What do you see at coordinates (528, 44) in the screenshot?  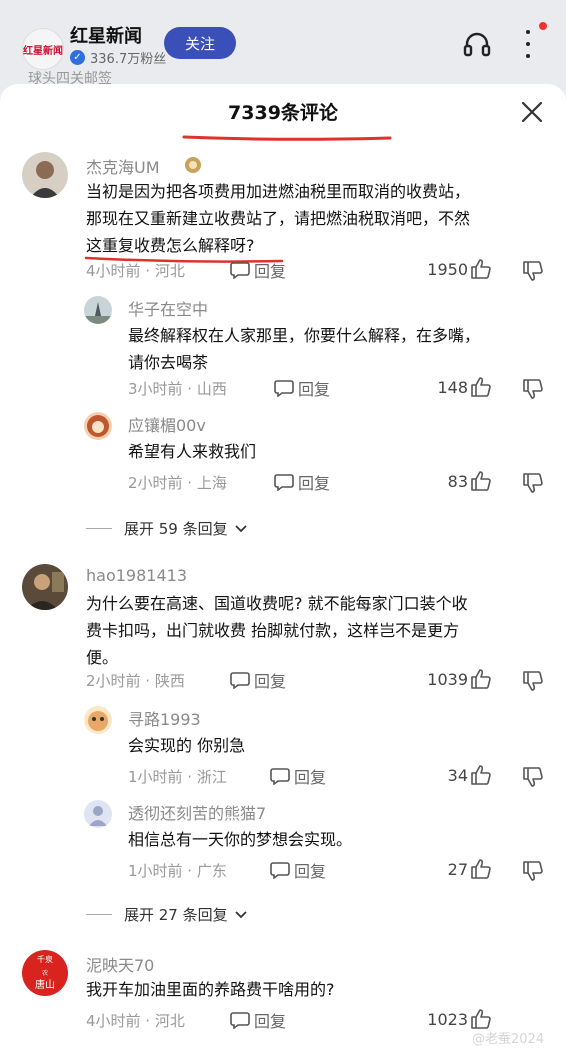 I see `more-icon` at bounding box center [528, 44].